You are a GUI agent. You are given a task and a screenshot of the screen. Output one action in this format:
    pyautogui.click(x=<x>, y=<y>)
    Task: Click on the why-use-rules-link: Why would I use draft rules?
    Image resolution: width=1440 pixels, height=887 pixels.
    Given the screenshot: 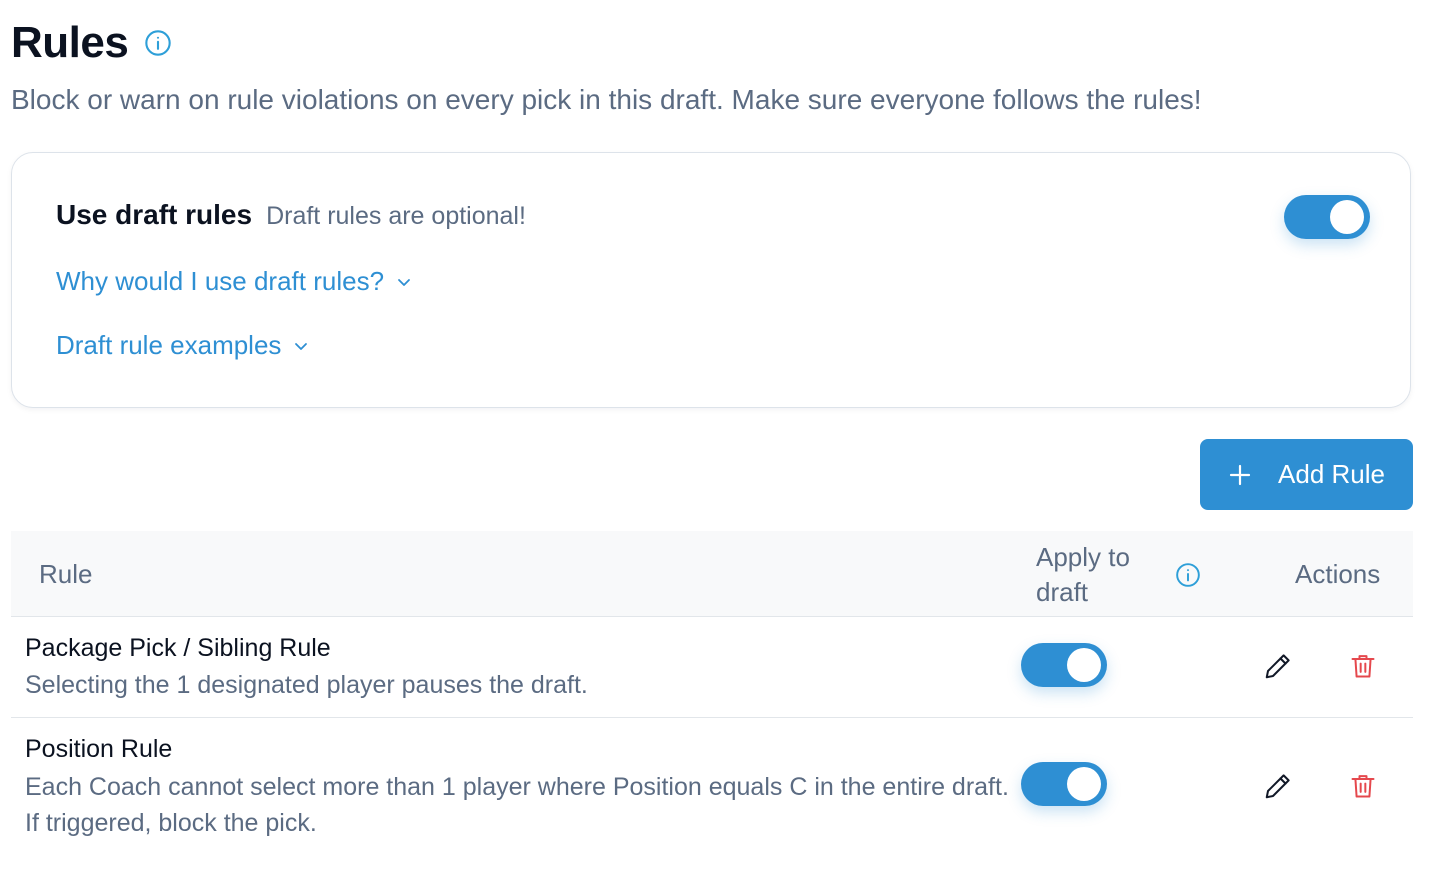 What is the action you would take?
    pyautogui.click(x=234, y=281)
    